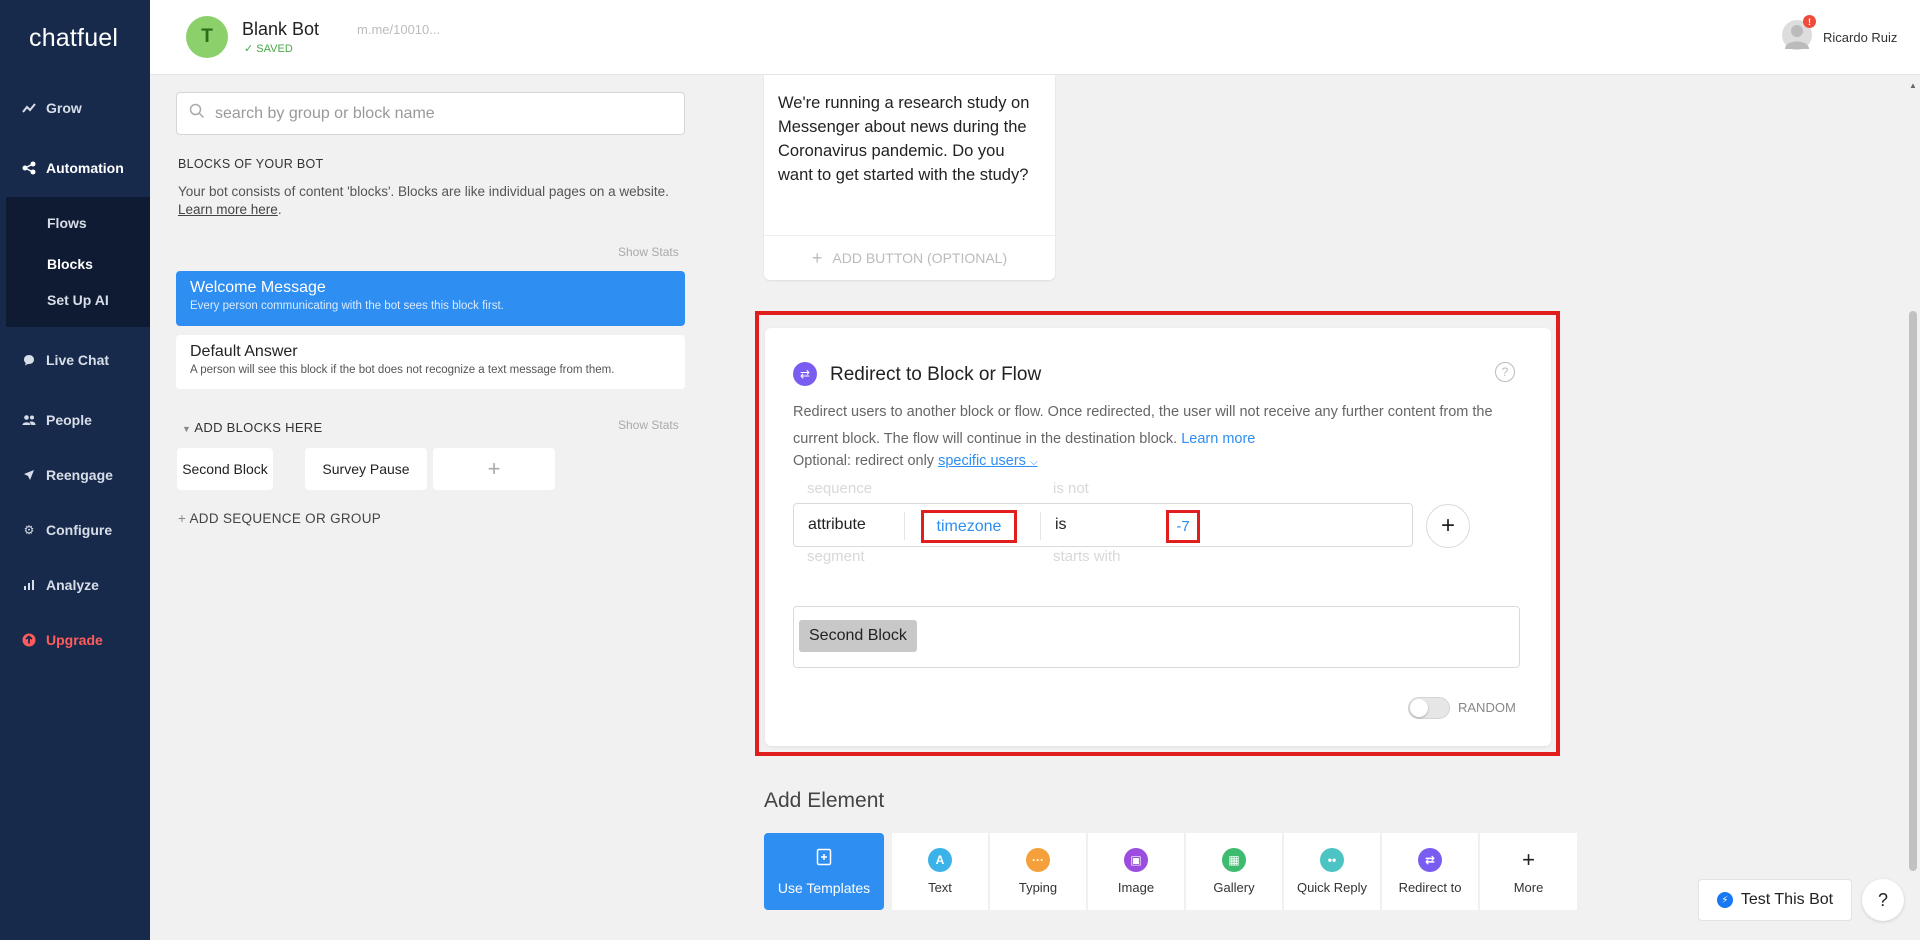 This screenshot has height=940, width=1920. What do you see at coordinates (280, 29) in the screenshot?
I see `bot-name: Blank Bot` at bounding box center [280, 29].